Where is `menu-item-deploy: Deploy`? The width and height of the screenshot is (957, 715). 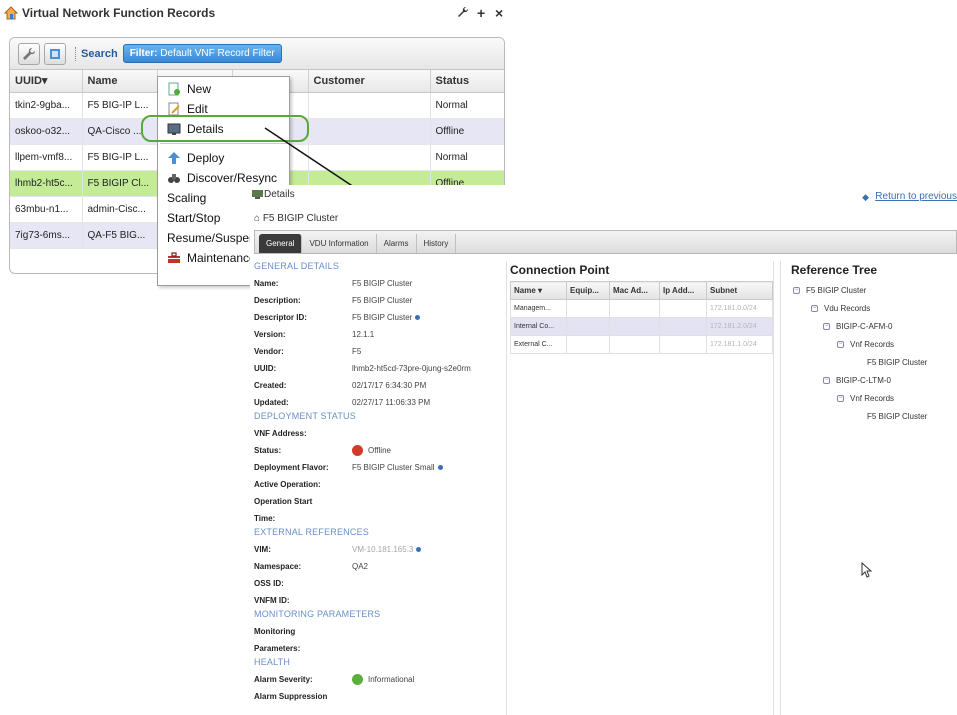
menu-item-deploy: Deploy is located at coordinates (223, 158).